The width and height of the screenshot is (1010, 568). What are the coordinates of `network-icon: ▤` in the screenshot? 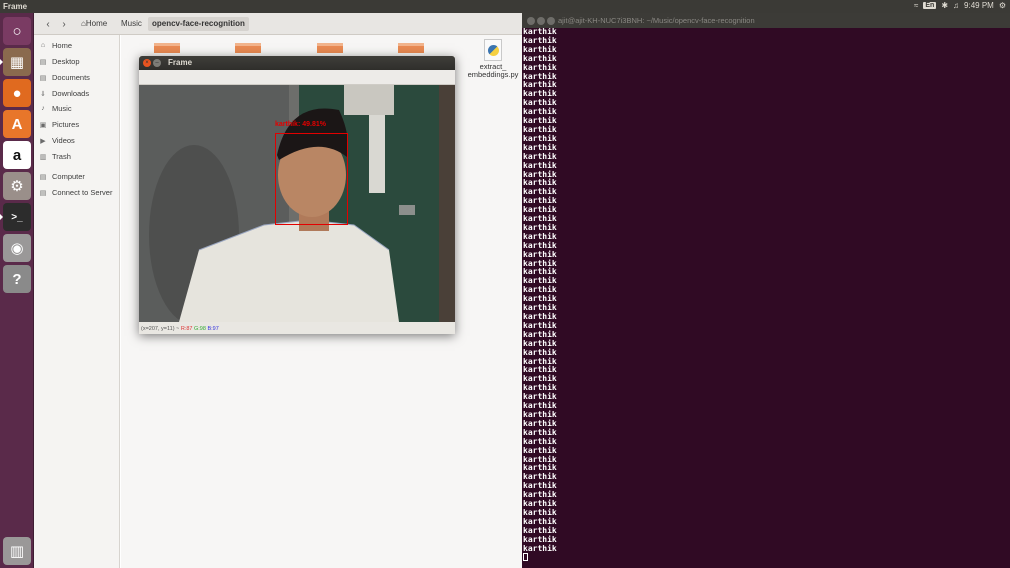 It's located at (43, 193).